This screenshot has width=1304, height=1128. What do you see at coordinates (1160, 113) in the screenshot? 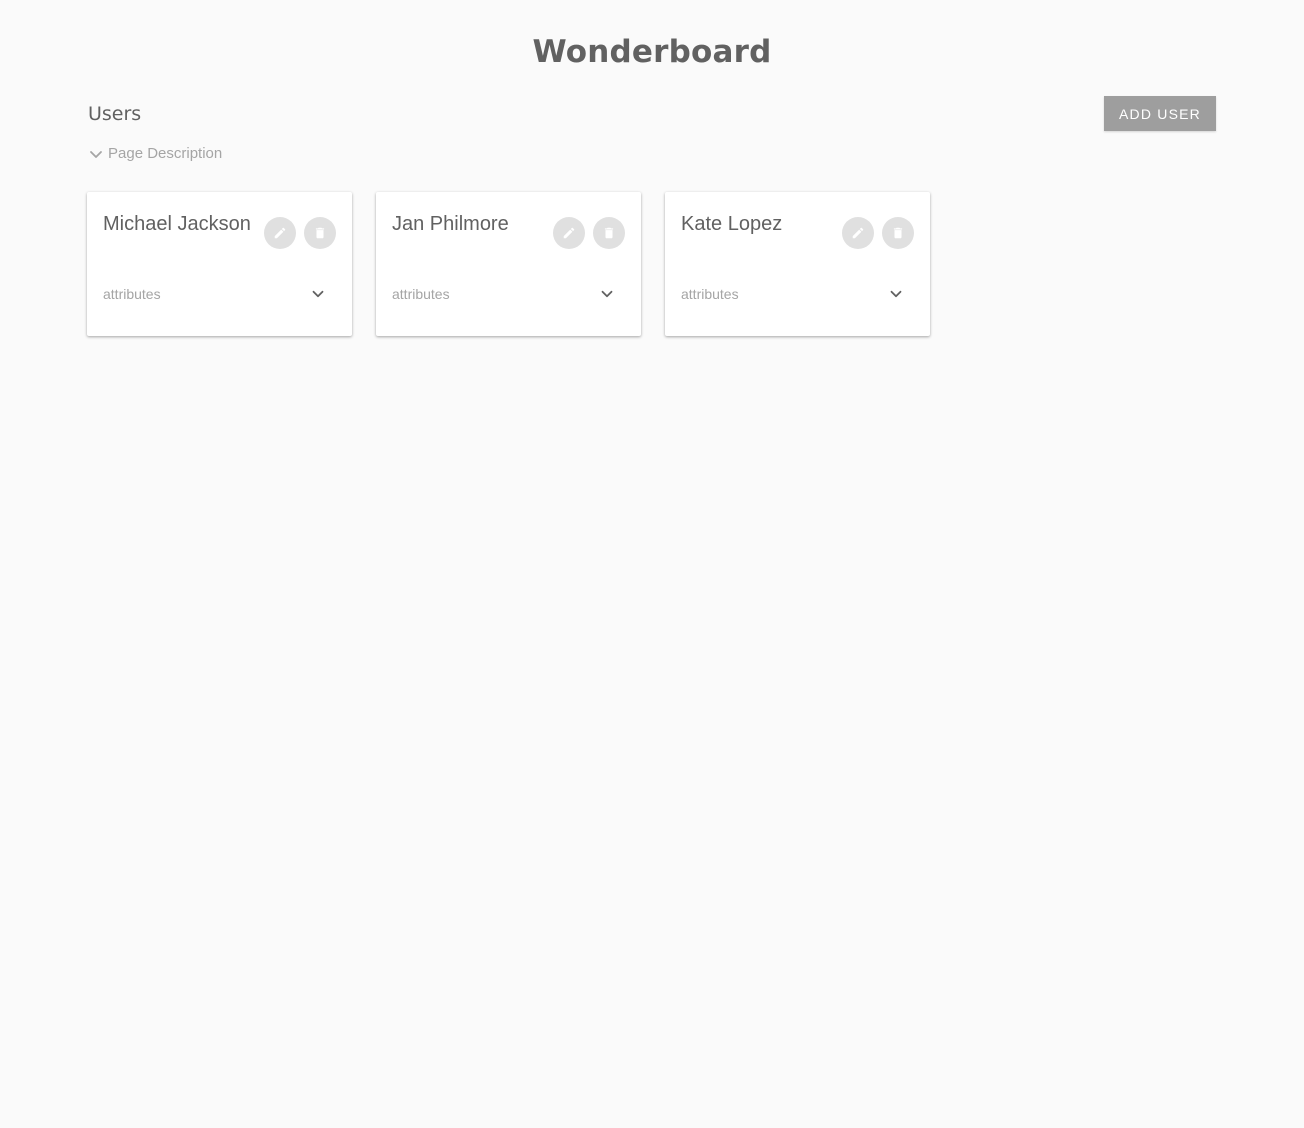
I see `add-user-button: ADD USER` at bounding box center [1160, 113].